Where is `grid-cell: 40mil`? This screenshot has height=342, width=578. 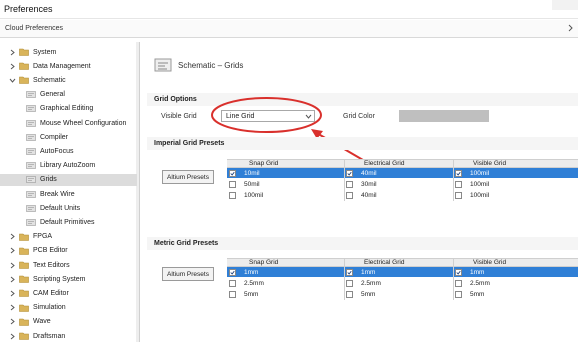 grid-cell: 40mil is located at coordinates (361, 173).